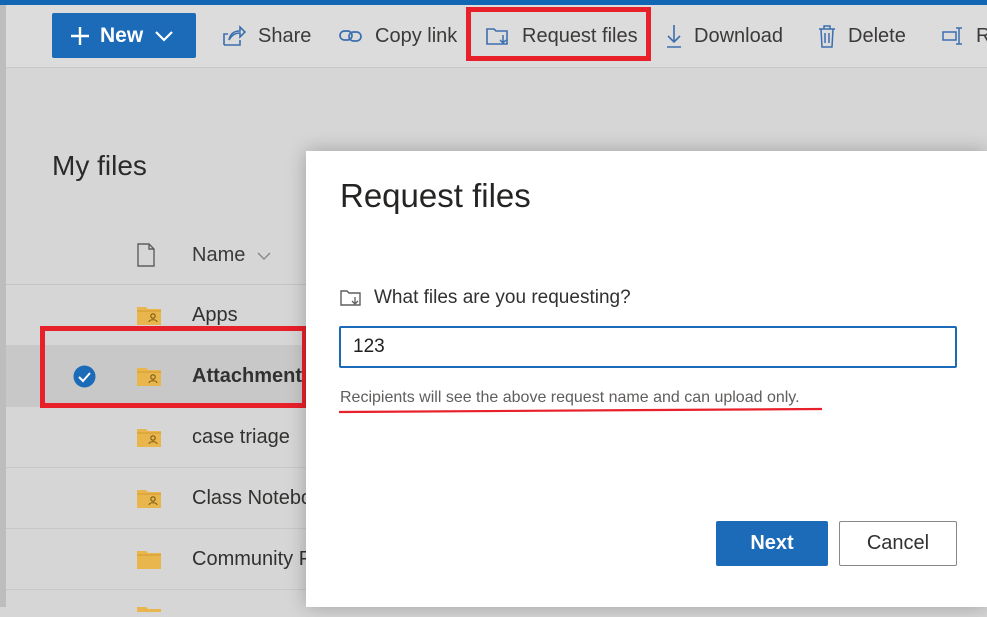  I want to click on delete-icon, so click(827, 36).